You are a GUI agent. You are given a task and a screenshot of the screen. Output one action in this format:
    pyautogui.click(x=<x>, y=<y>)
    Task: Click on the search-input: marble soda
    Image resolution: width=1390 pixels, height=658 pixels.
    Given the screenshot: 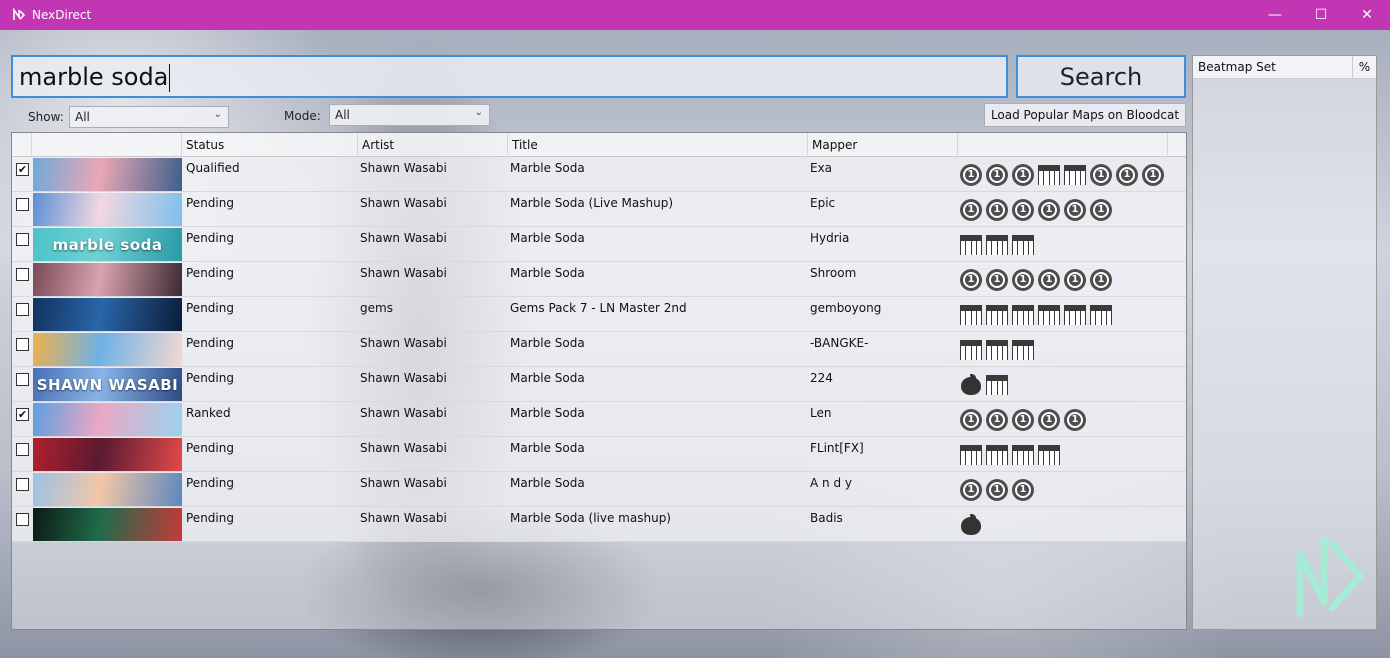 What is the action you would take?
    pyautogui.click(x=509, y=76)
    